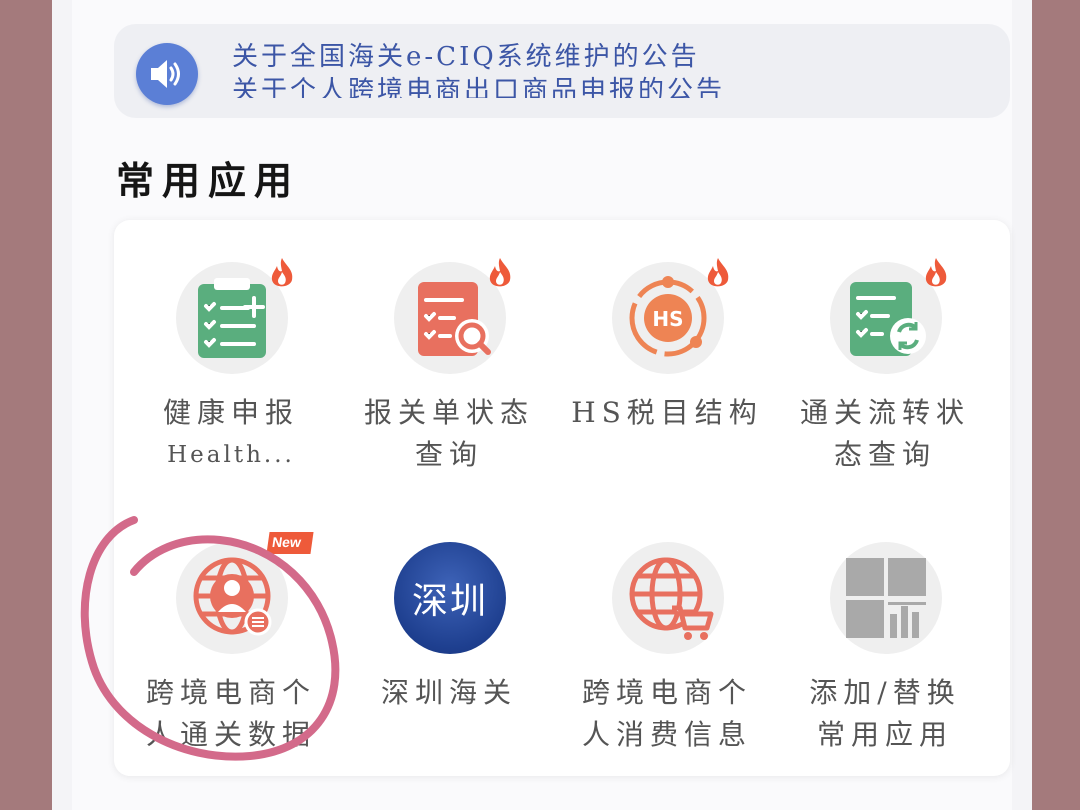 Image resolution: width=1080 pixels, height=810 pixels. I want to click on app-hs-structure: HS HS税目结构, so click(667, 355).